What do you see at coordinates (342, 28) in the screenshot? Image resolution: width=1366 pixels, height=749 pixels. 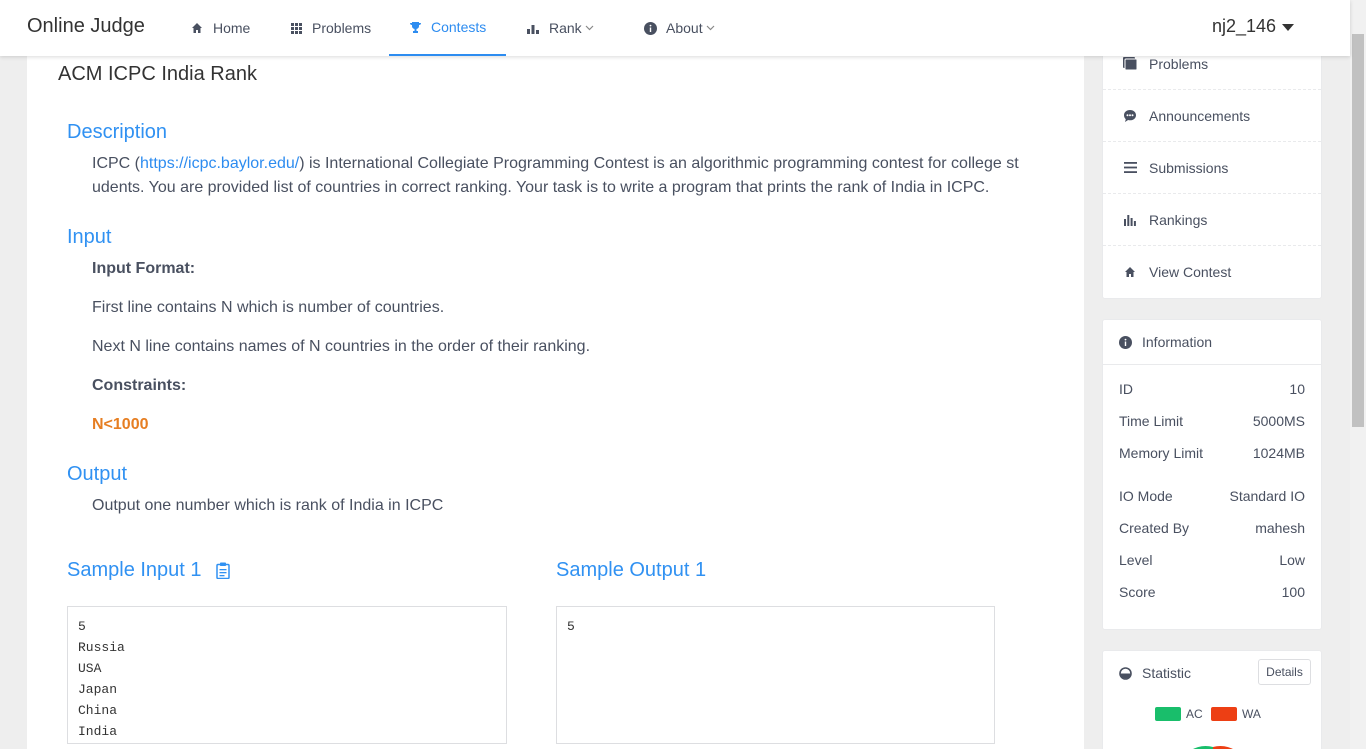 I see `nav-problems-label: Problems` at bounding box center [342, 28].